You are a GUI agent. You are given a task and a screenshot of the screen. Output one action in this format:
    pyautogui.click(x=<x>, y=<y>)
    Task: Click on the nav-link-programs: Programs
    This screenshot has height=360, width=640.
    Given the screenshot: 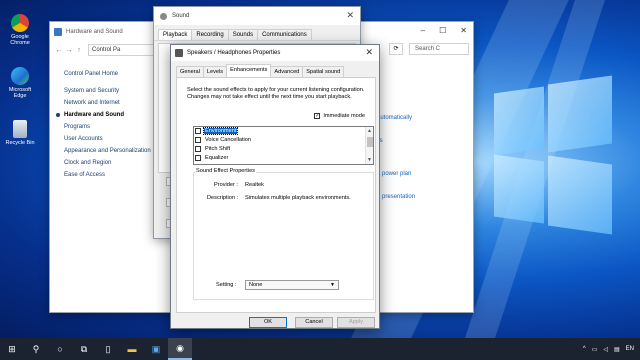 What is the action you would take?
    pyautogui.click(x=109, y=127)
    